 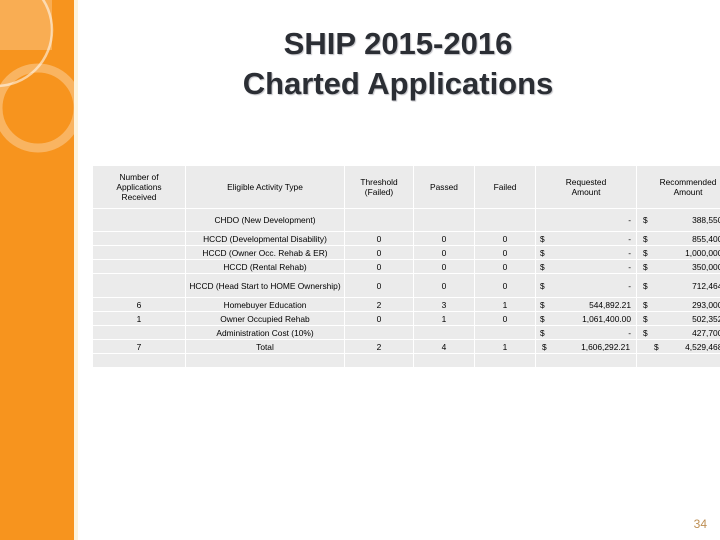 I want to click on cell-passed, so click(x=444, y=220).